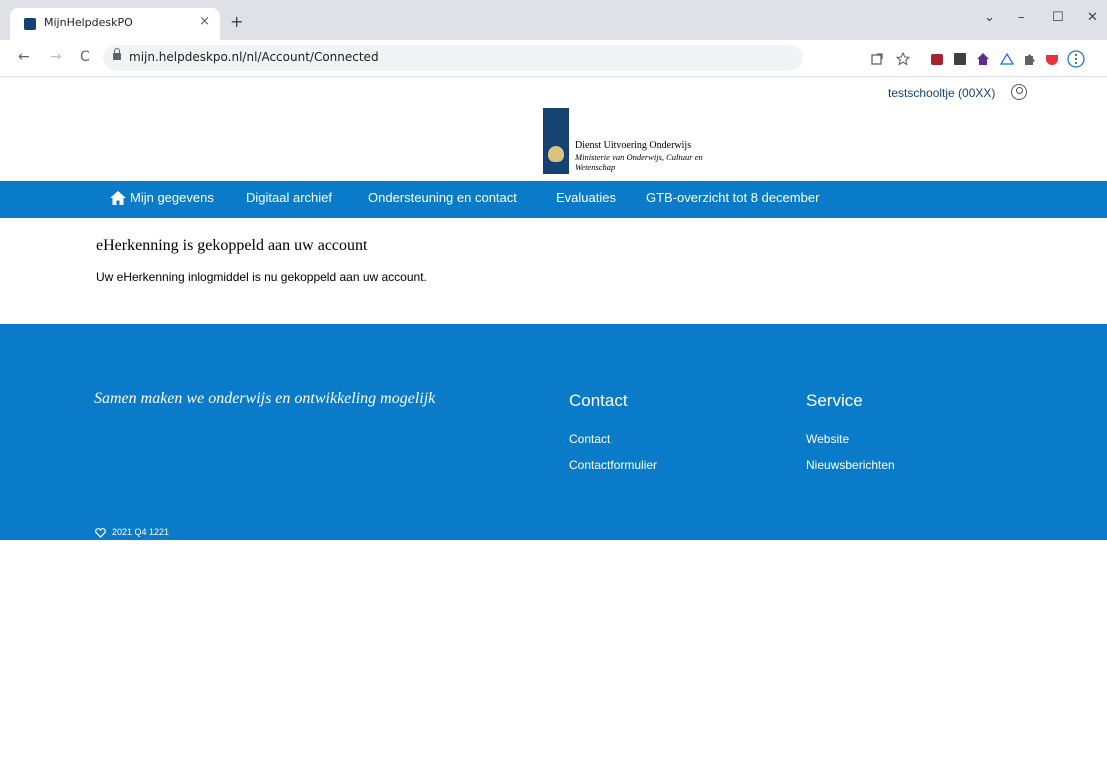  Describe the element at coordinates (1076, 59) in the screenshot. I see `menu-dots-icon` at that location.